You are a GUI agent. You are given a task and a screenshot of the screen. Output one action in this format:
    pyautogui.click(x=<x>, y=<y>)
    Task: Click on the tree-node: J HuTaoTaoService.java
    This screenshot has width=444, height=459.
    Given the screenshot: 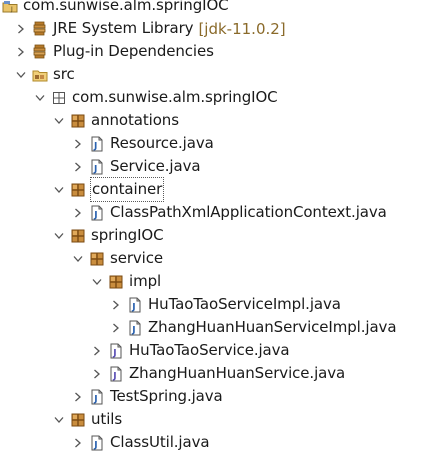 What is the action you would take?
    pyautogui.click(x=222, y=350)
    